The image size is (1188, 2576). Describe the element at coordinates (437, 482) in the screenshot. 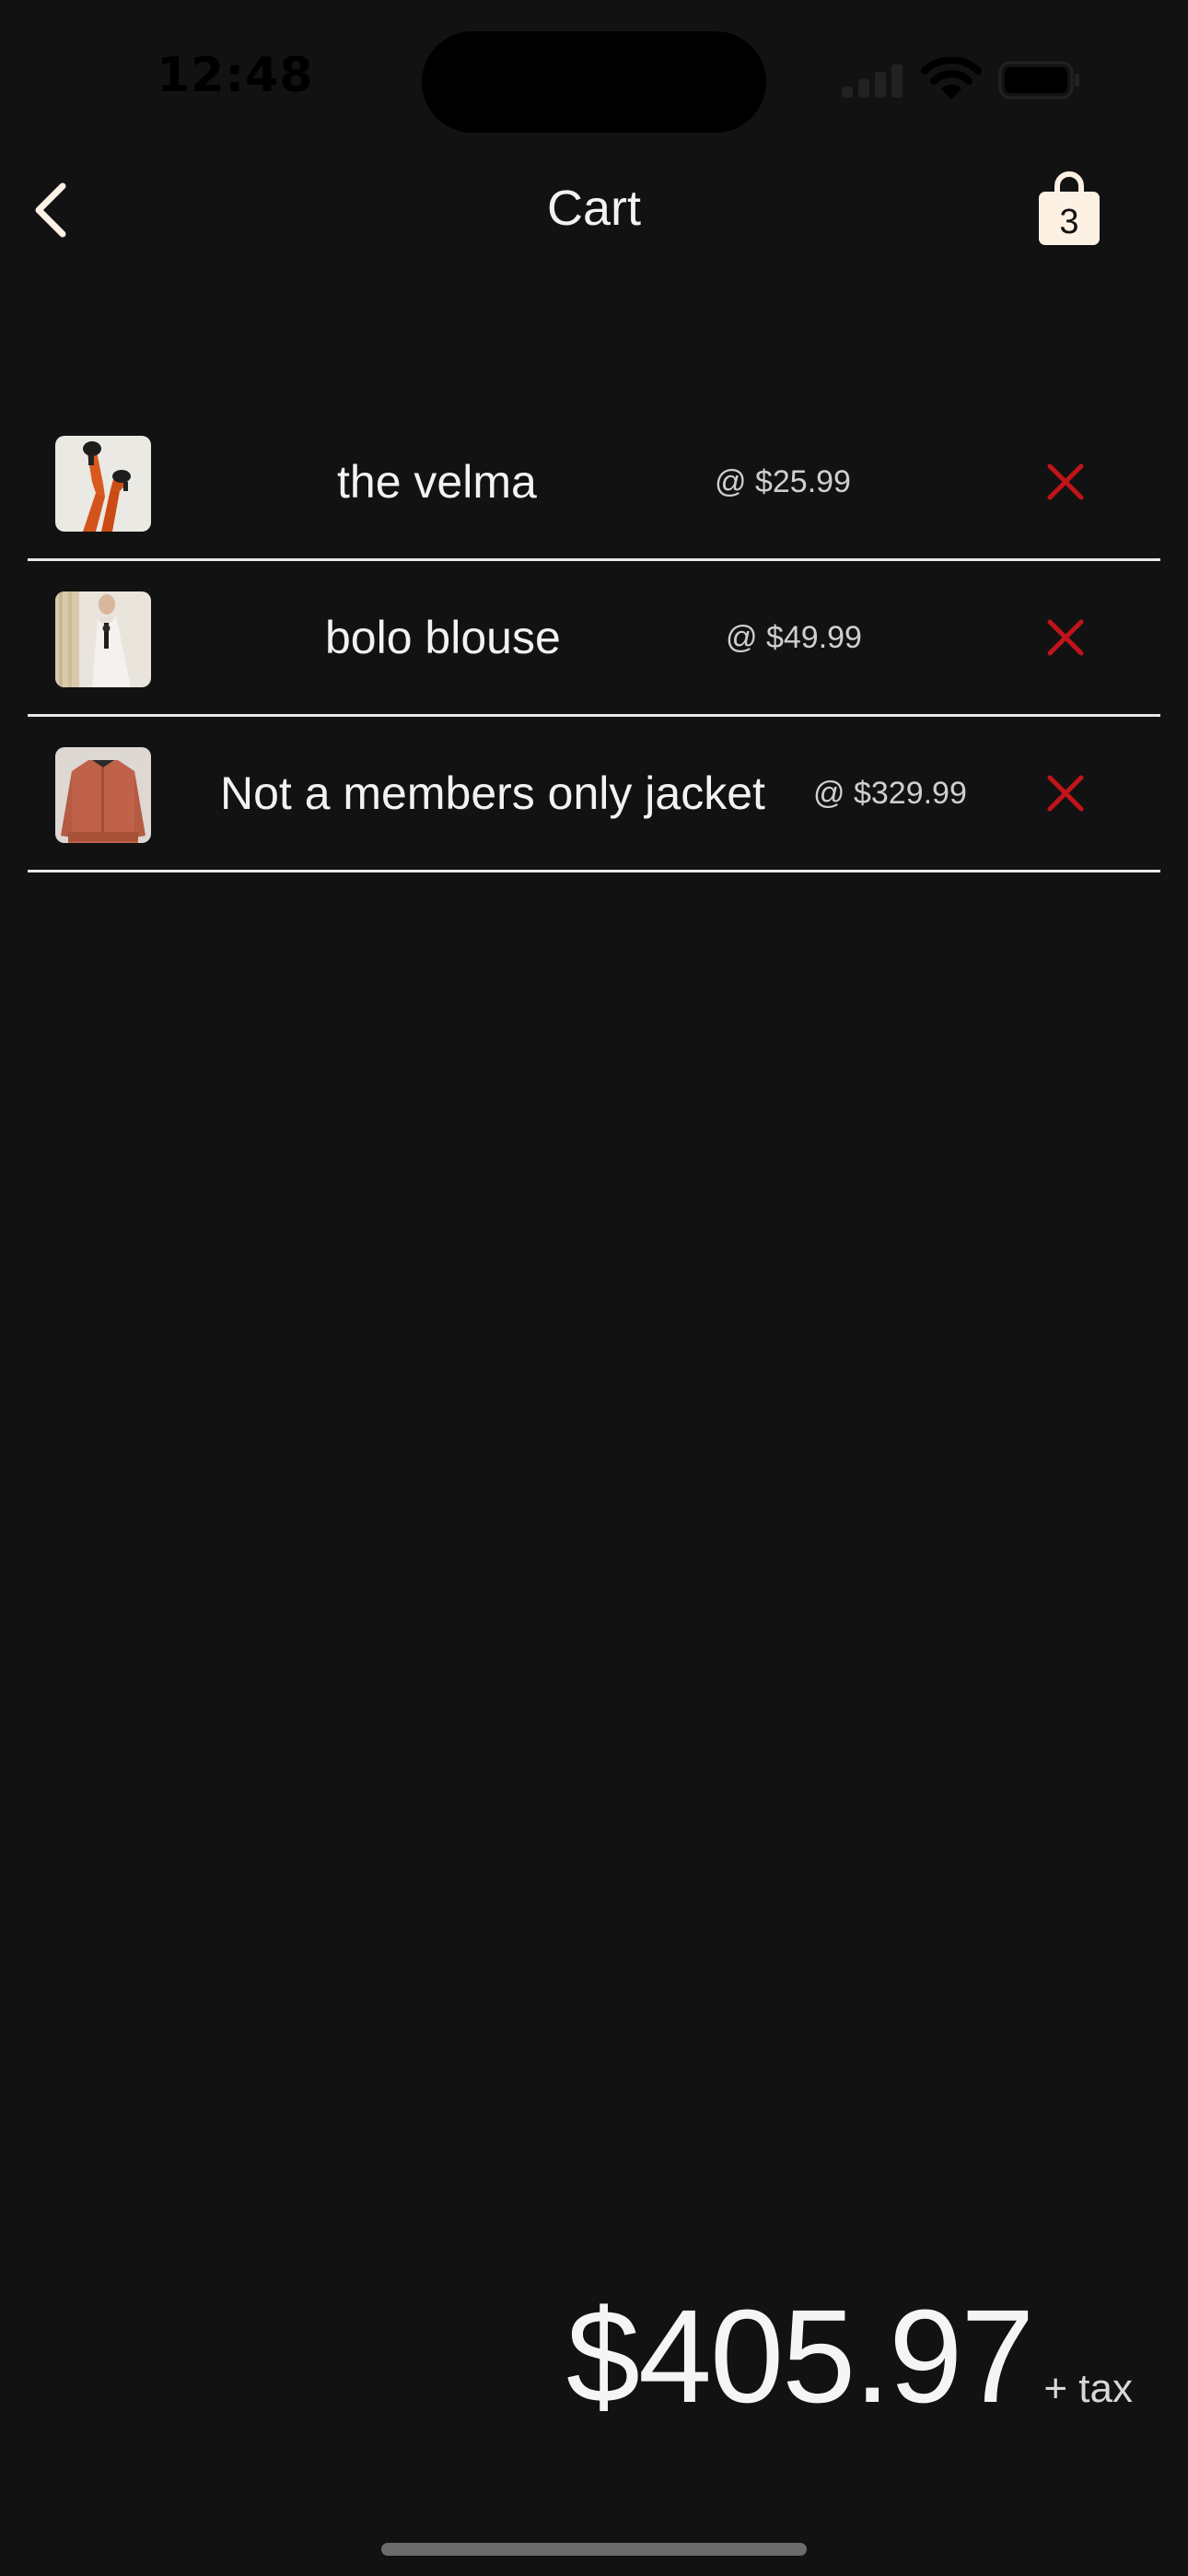

I see `item-name: the velma` at that location.